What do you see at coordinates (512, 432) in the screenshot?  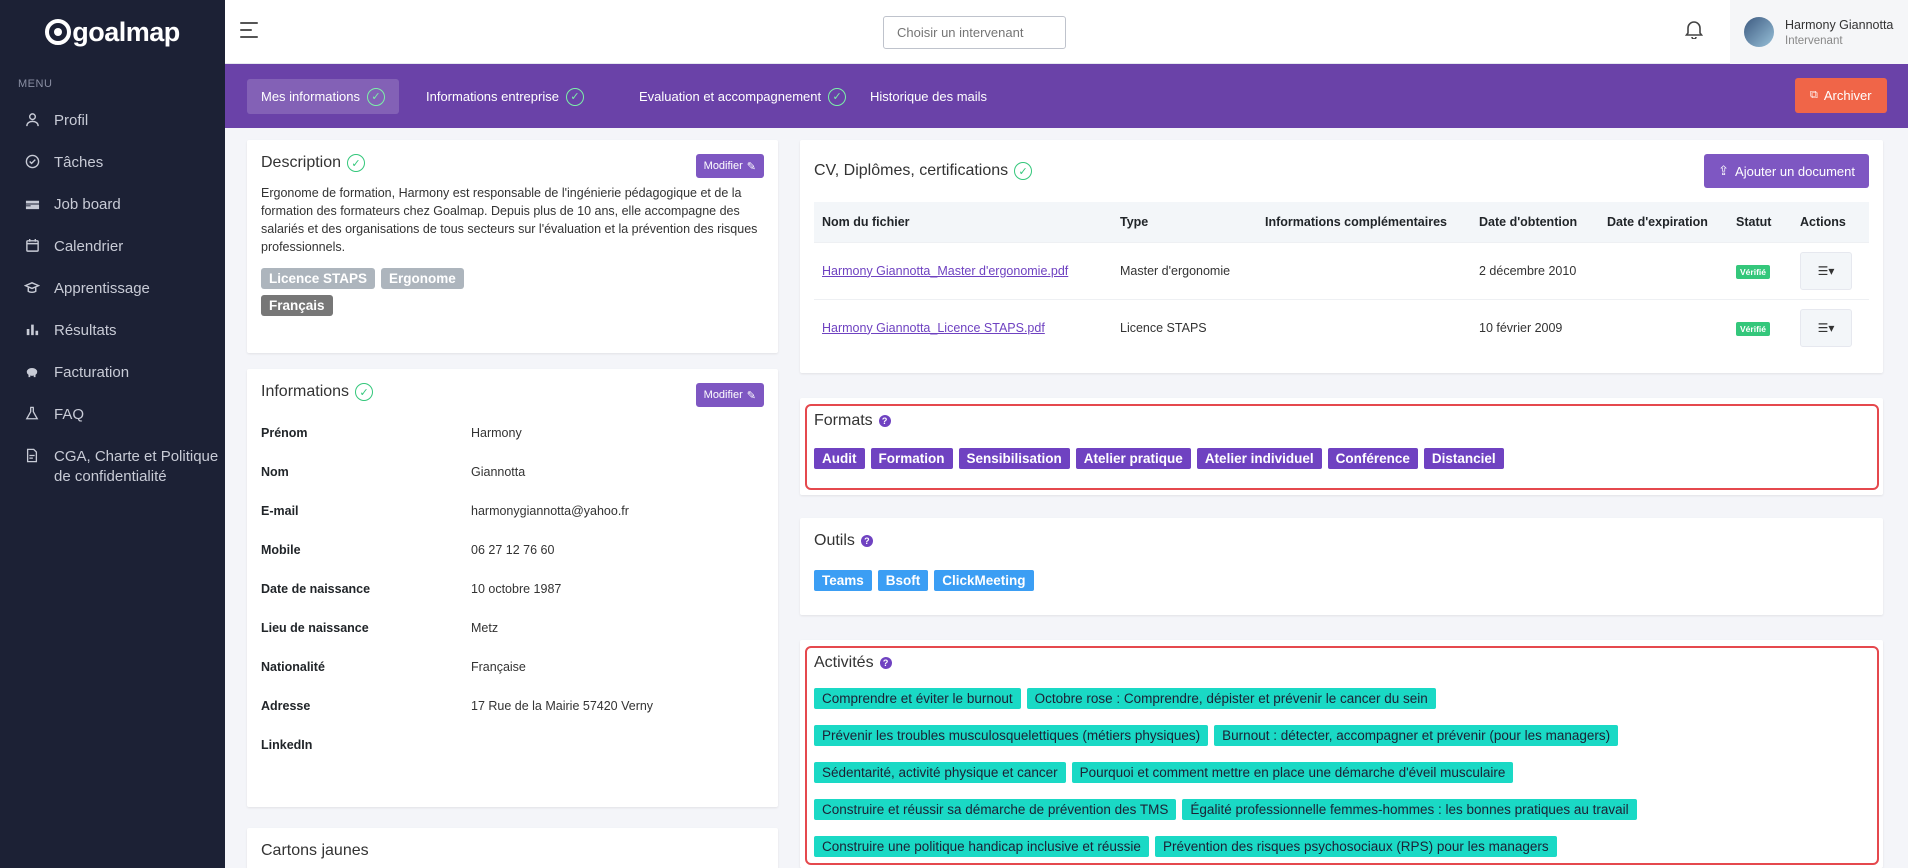 I see `info-row: Prénom Harmony` at bounding box center [512, 432].